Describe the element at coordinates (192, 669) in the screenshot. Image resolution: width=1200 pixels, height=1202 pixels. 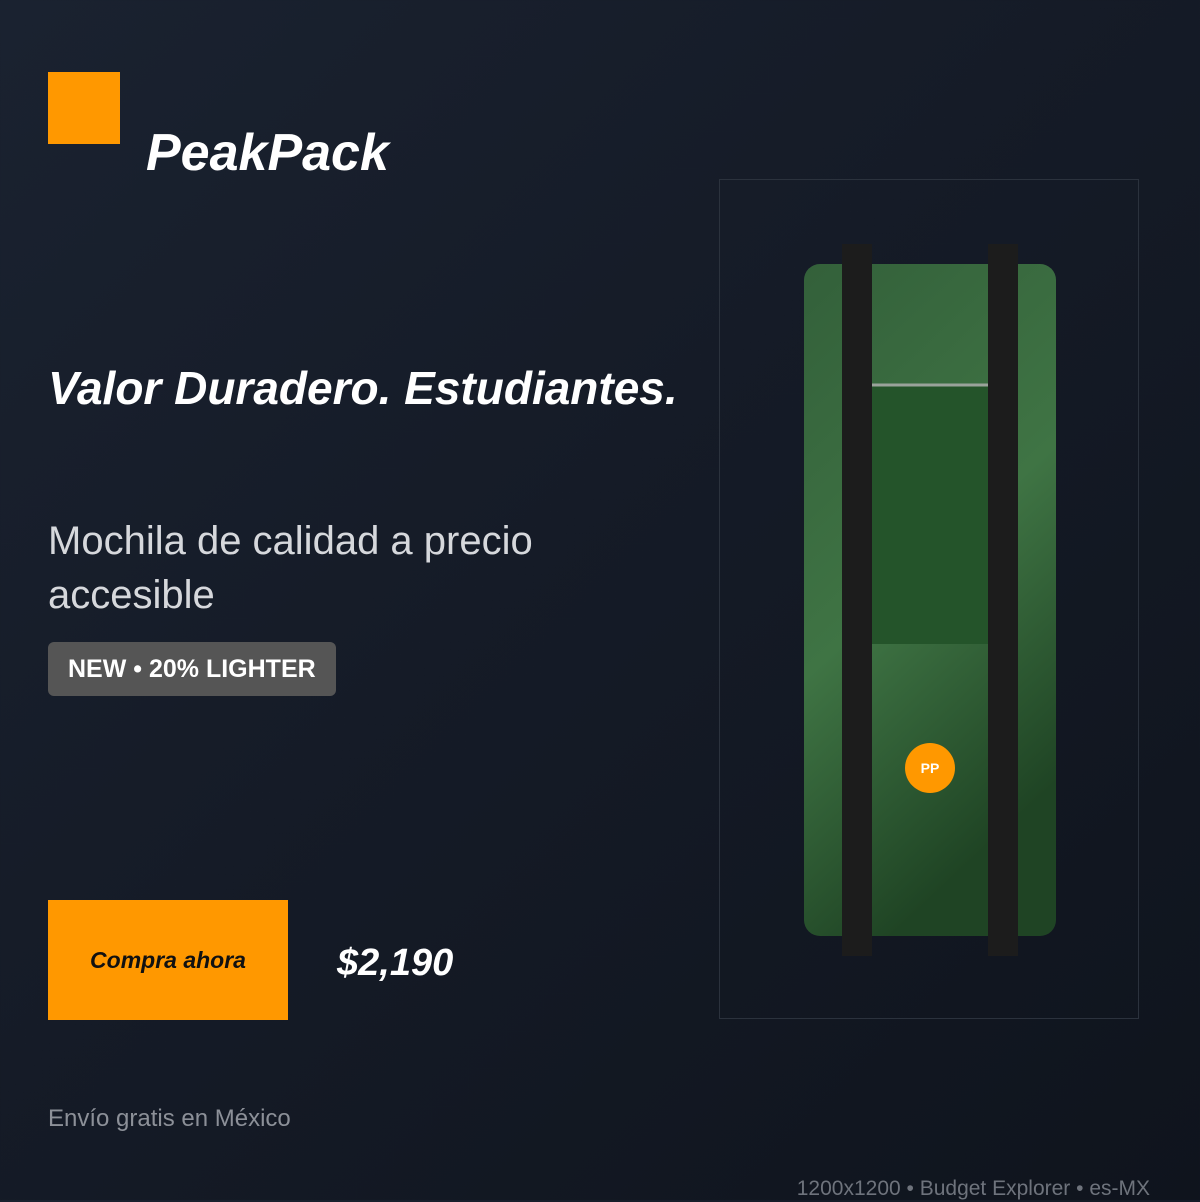
I see `feature-badge: NEW • 20% LIGHTER` at that location.